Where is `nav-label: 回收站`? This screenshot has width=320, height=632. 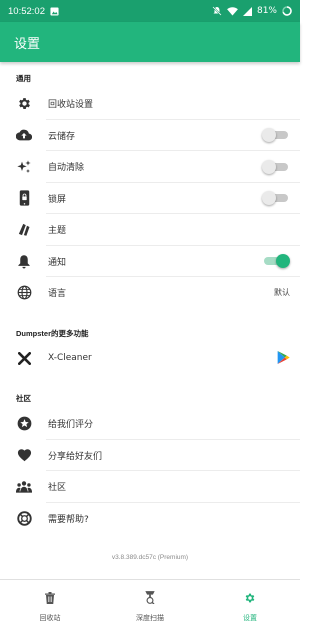 nav-label: 回收站 is located at coordinates (50, 618).